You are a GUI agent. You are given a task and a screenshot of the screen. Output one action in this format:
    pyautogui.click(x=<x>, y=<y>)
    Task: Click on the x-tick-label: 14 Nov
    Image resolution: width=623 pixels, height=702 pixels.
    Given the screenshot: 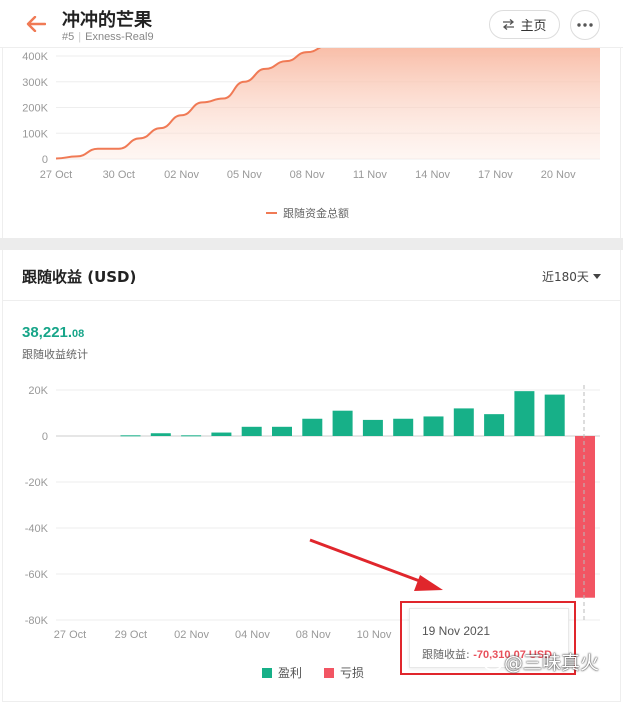 What is the action you would take?
    pyautogui.click(x=432, y=175)
    